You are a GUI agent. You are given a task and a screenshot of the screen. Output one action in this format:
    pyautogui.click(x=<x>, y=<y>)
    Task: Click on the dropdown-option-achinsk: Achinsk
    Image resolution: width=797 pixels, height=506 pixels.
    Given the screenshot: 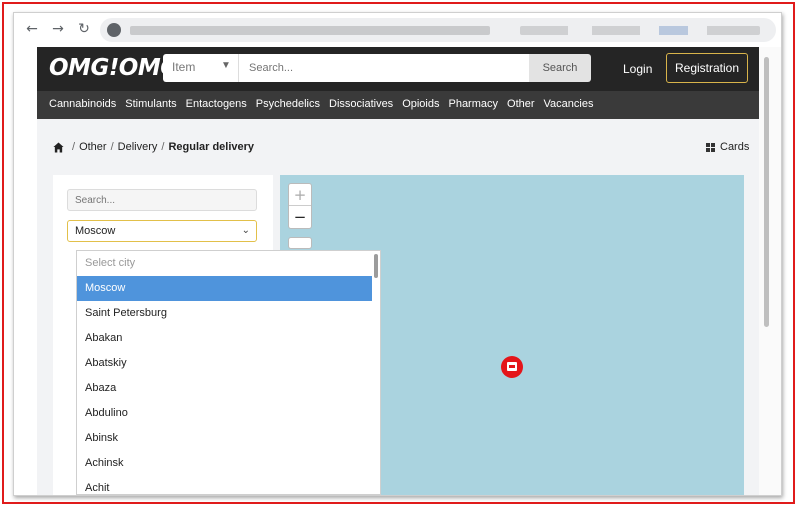 What is the action you would take?
    pyautogui.click(x=224, y=463)
    